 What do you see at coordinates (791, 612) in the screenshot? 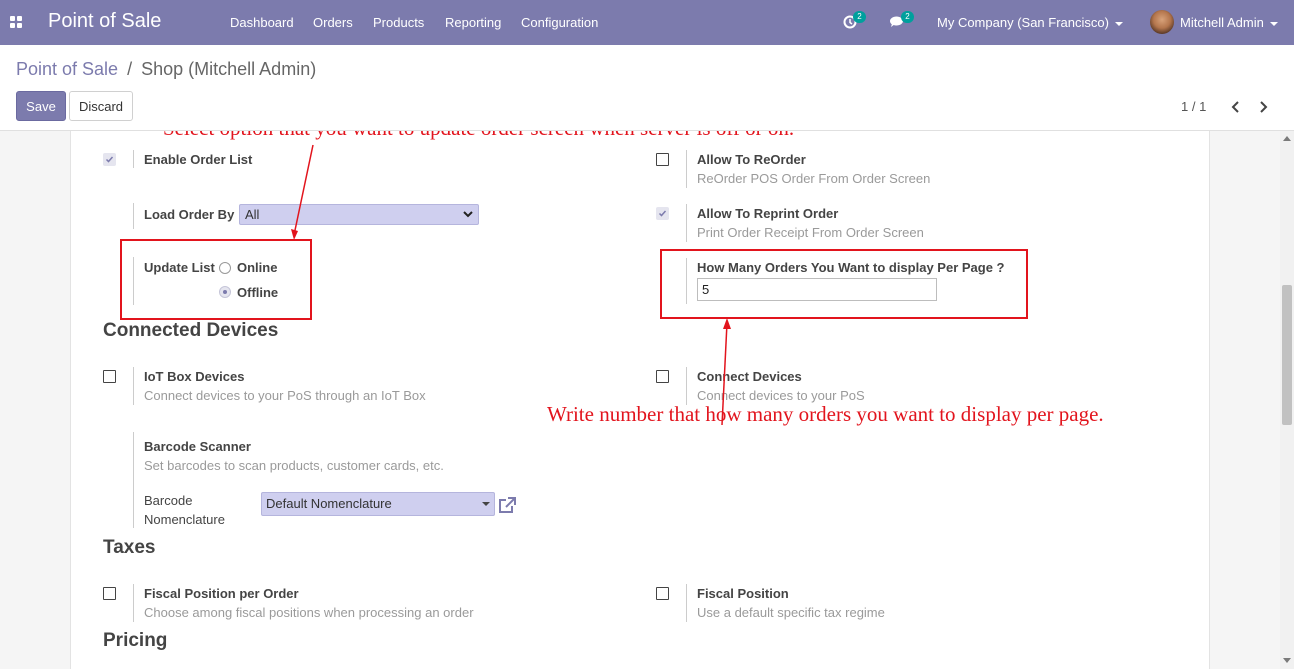
I see `fiscal-position-desc: Use a default specific tax regime` at bounding box center [791, 612].